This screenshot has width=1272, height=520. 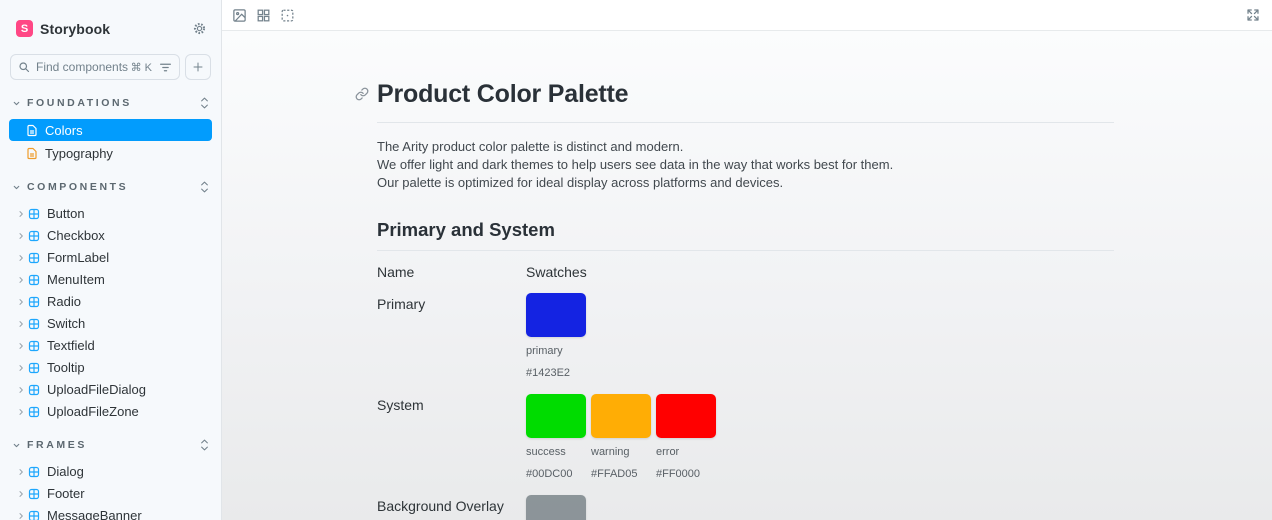 What do you see at coordinates (401, 304) in the screenshot?
I see `swatch-row-name: Primary` at bounding box center [401, 304].